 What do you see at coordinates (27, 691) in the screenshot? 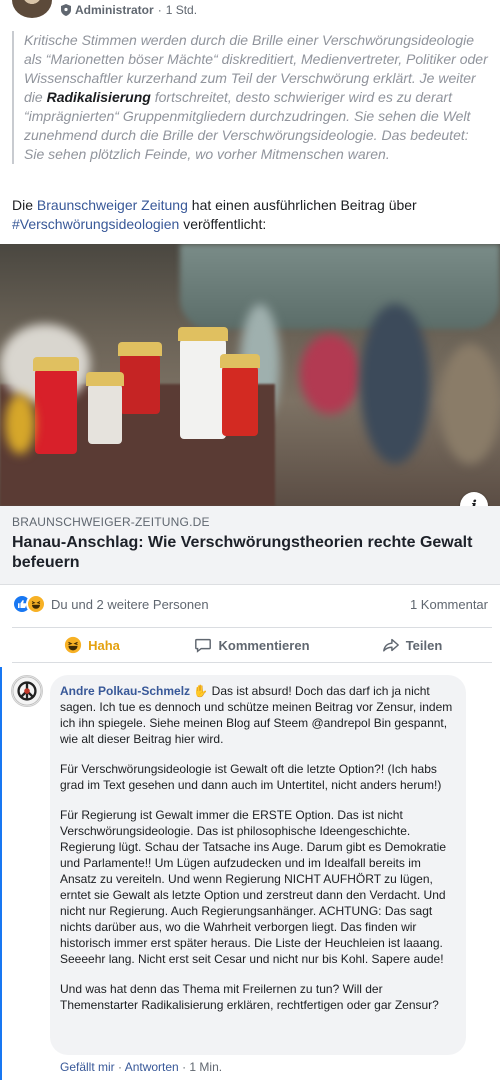
I see `commenter-avatar` at bounding box center [27, 691].